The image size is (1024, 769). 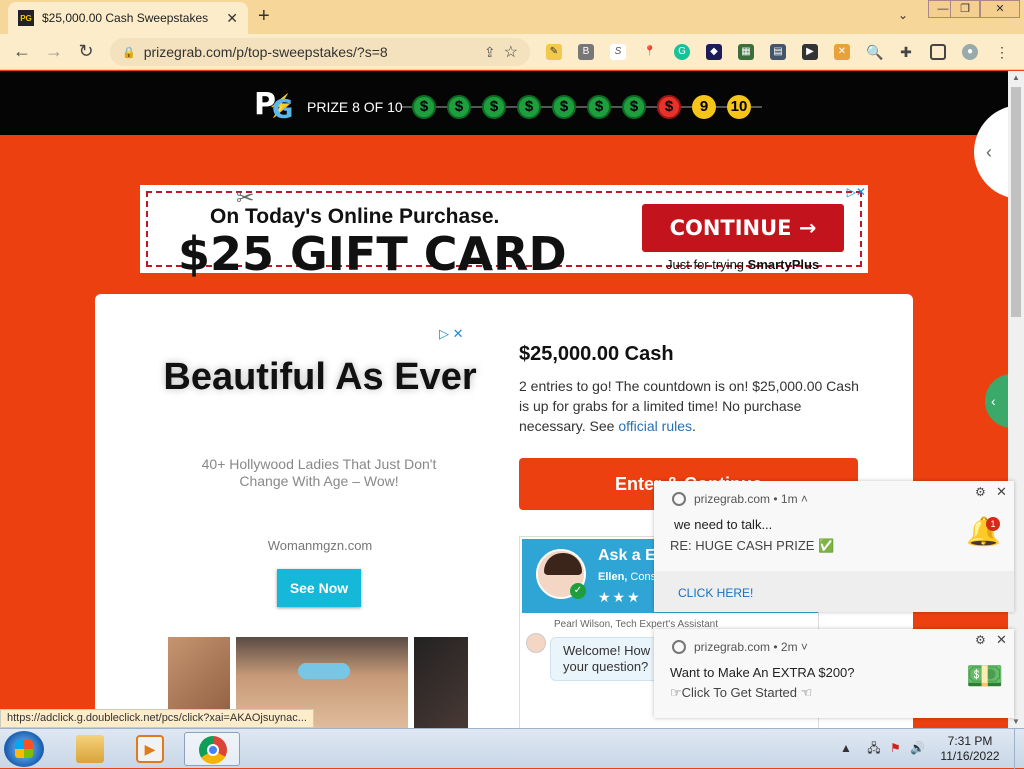 What do you see at coordinates (212, 749) in the screenshot?
I see `taskbar-chrome` at bounding box center [212, 749].